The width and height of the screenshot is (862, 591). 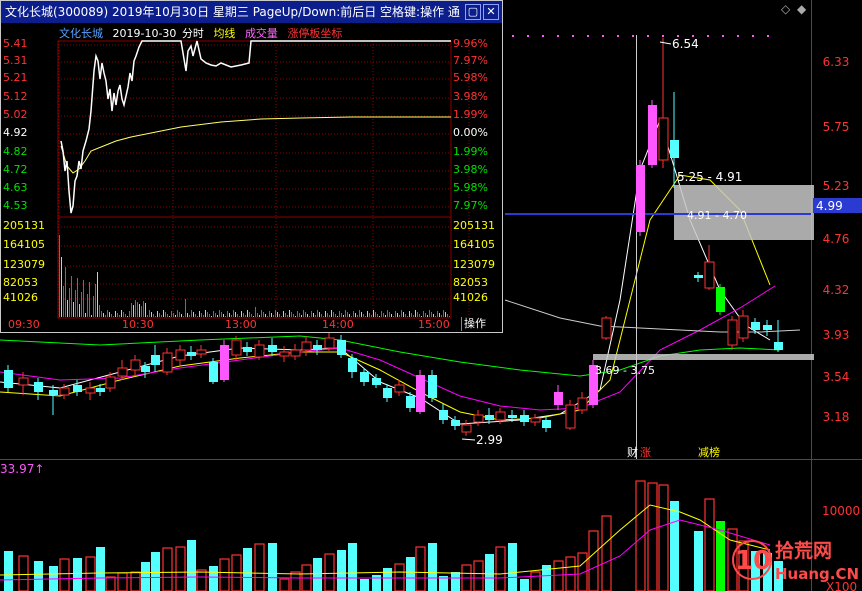 I want to click on intraday-price-tick: 4.92, so click(x=15, y=132).